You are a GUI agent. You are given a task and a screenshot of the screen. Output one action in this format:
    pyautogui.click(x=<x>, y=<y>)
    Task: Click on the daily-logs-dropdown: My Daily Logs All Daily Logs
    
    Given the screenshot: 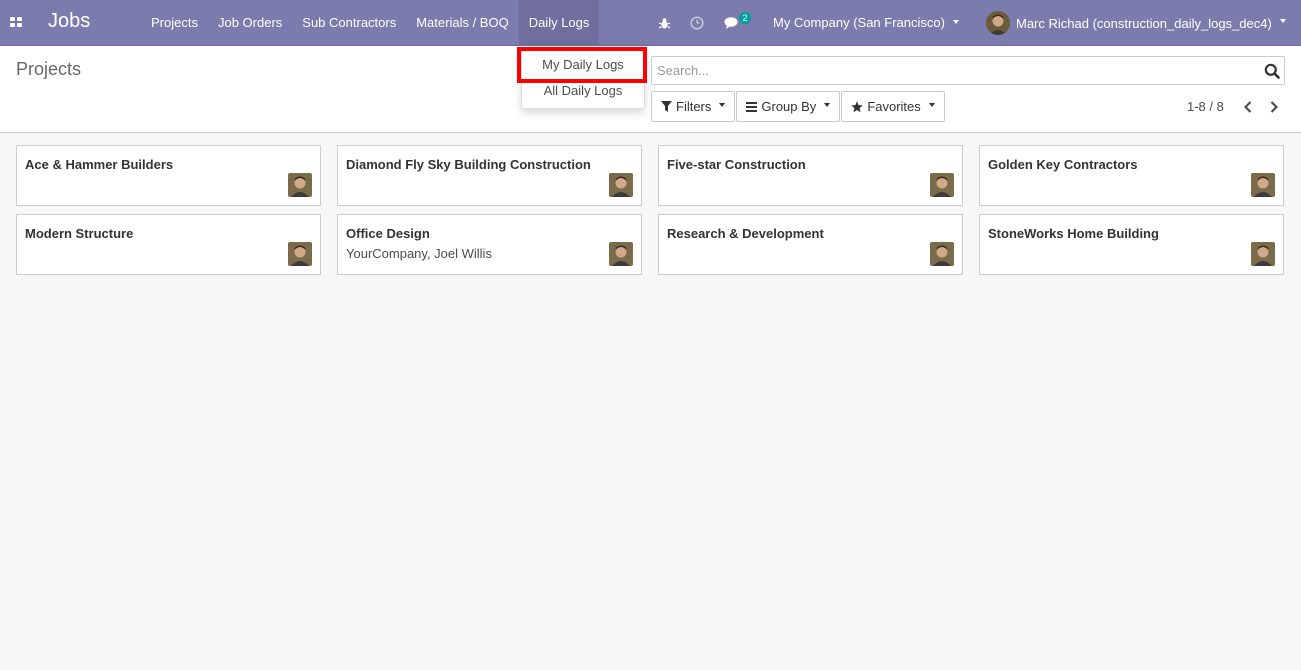 What is the action you would take?
    pyautogui.click(x=583, y=77)
    